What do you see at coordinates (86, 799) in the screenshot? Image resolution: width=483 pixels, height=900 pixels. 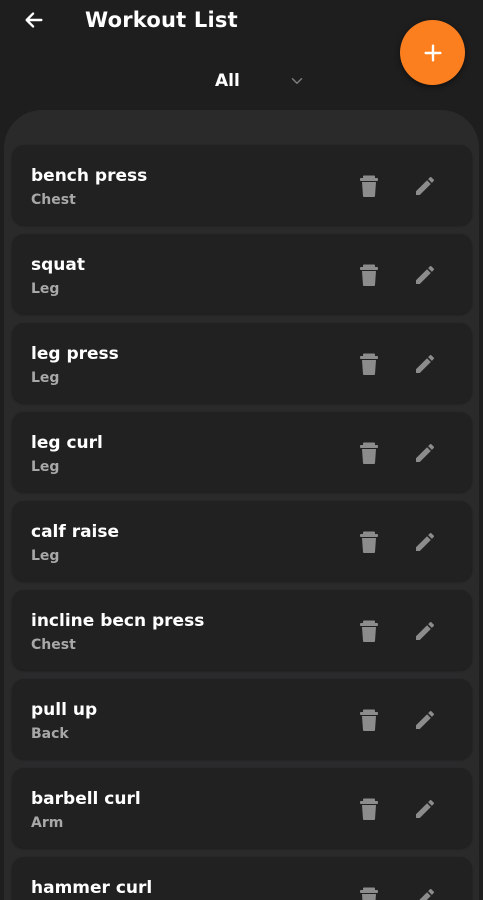 I see `workout-name: barbell curl` at bounding box center [86, 799].